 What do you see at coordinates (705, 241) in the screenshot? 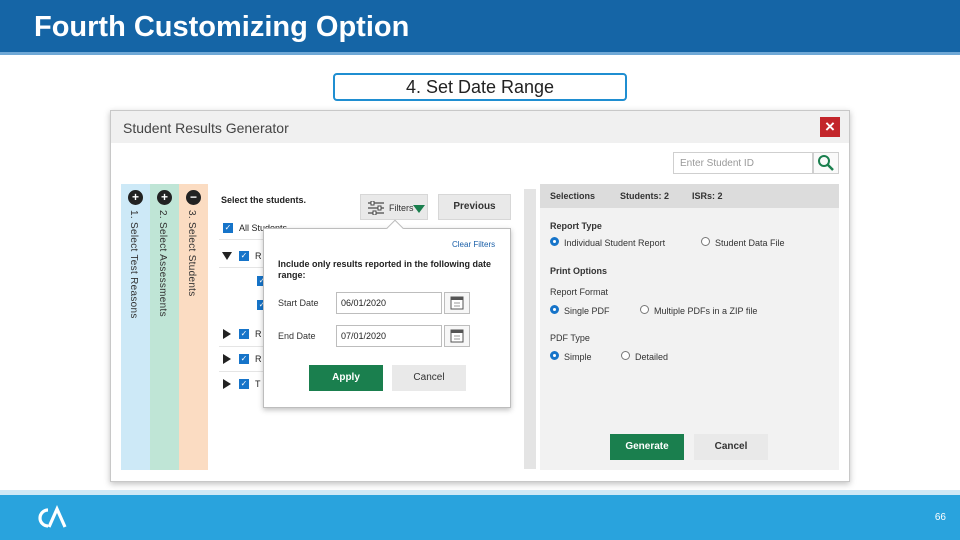
I see `radio-student-data-file` at bounding box center [705, 241].